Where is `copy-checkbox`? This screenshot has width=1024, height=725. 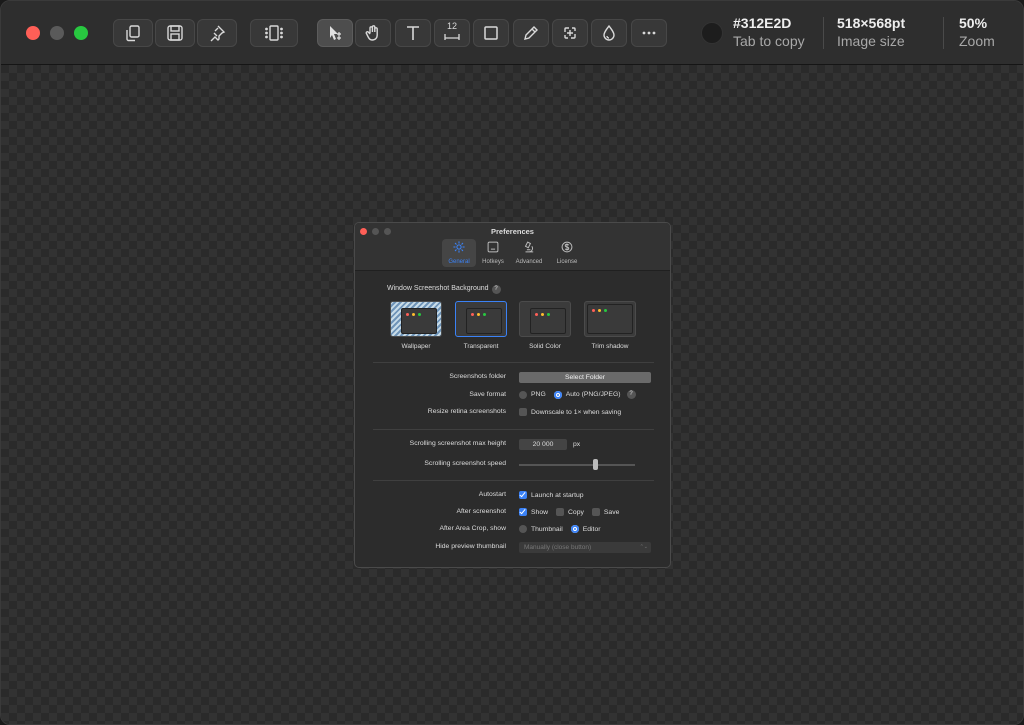 copy-checkbox is located at coordinates (560, 512).